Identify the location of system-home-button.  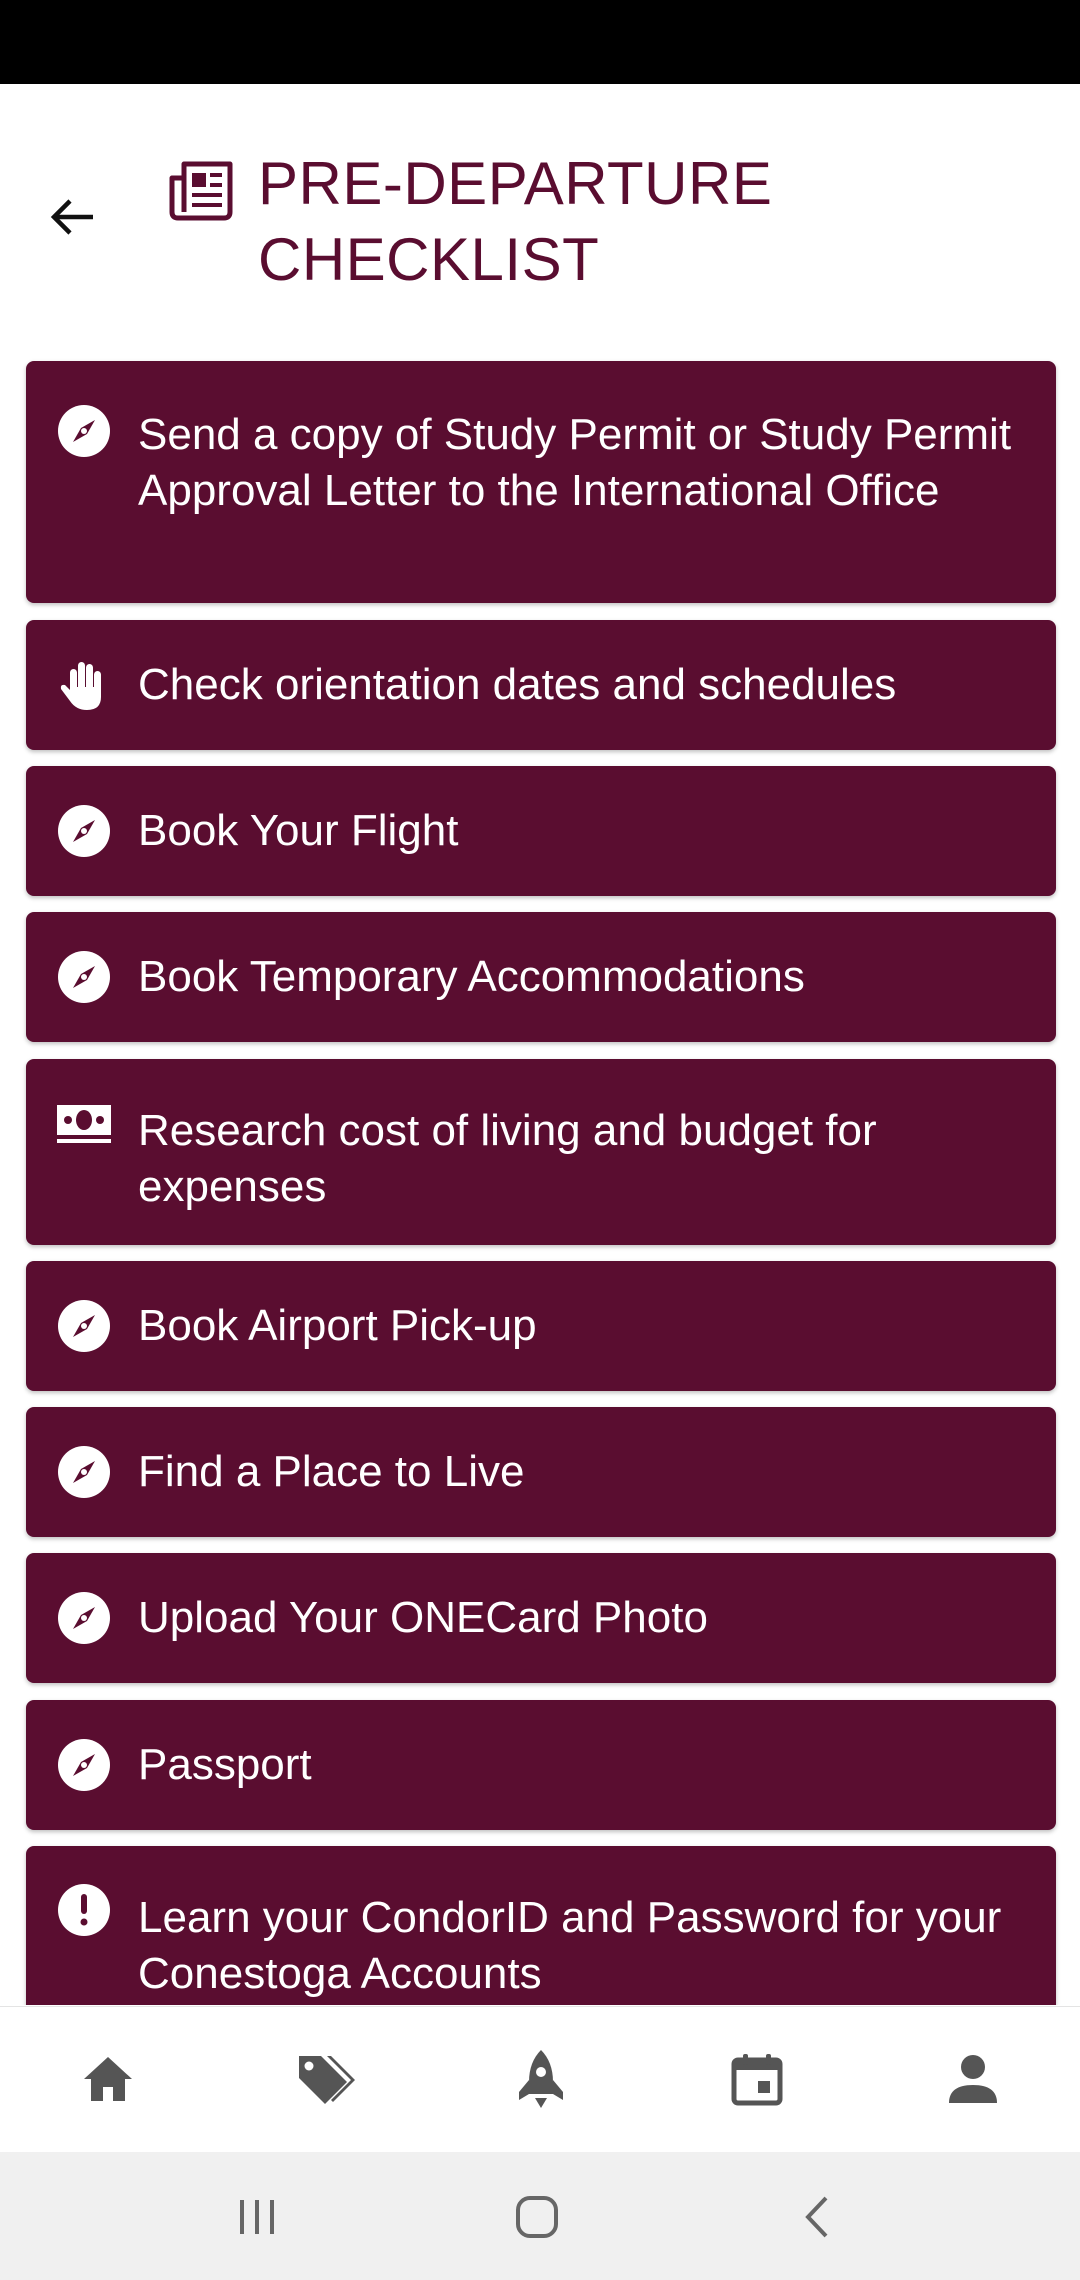
(537, 2217).